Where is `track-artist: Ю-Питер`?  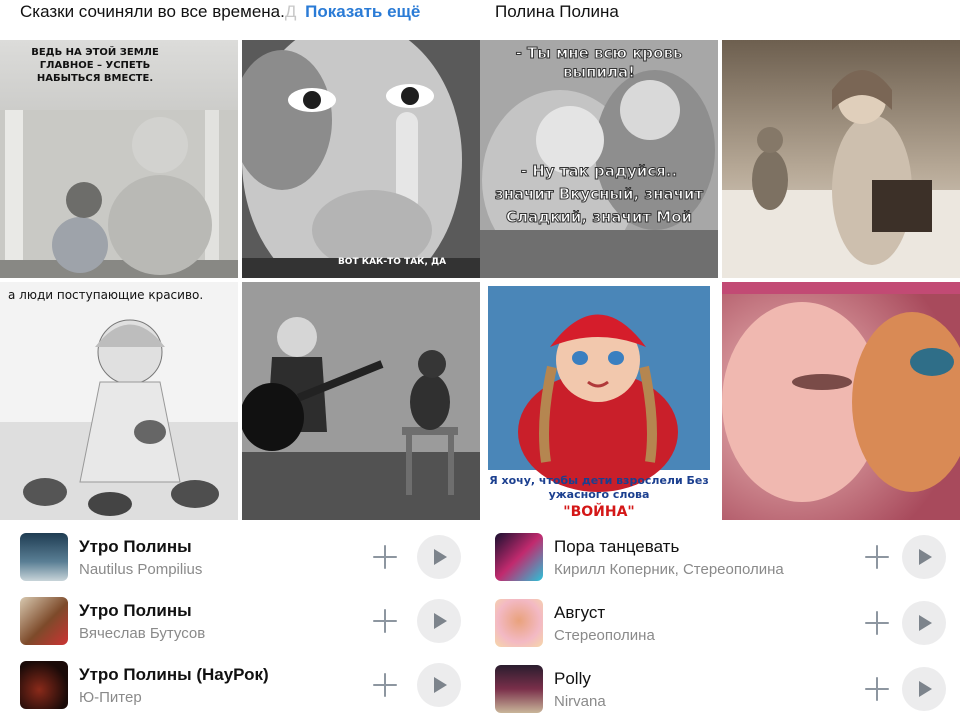 track-artist: Ю-Питер is located at coordinates (110, 697).